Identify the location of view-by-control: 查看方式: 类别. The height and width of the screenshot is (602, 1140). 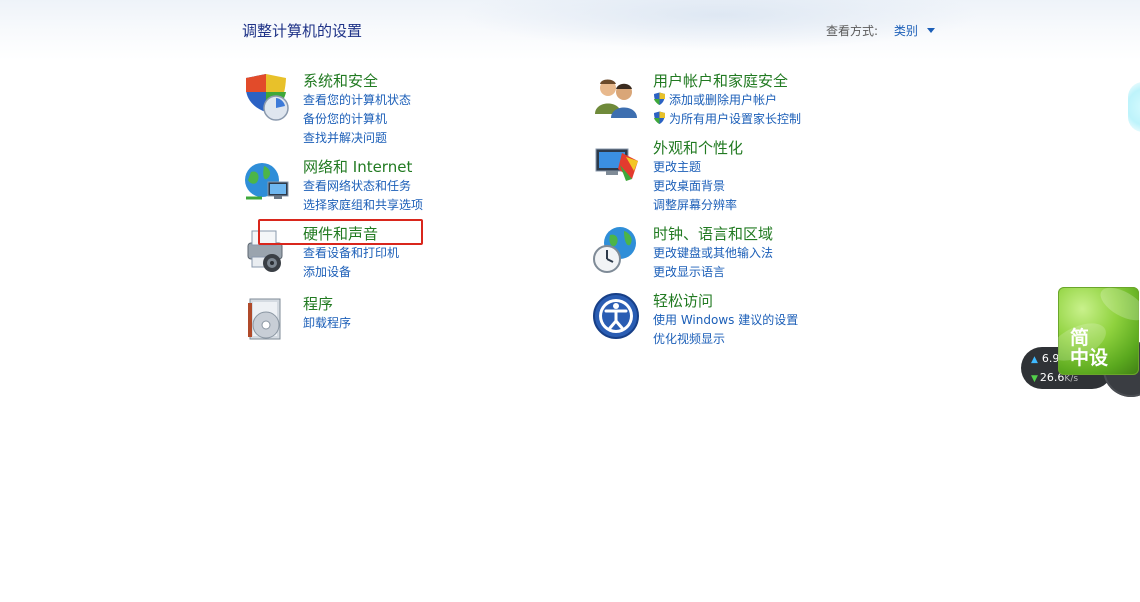
(880, 30).